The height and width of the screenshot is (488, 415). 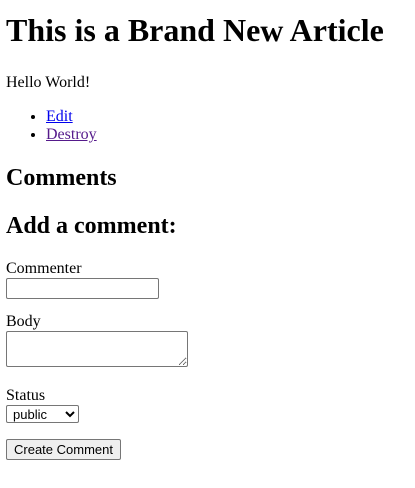 I want to click on commenter-input, so click(x=82, y=288).